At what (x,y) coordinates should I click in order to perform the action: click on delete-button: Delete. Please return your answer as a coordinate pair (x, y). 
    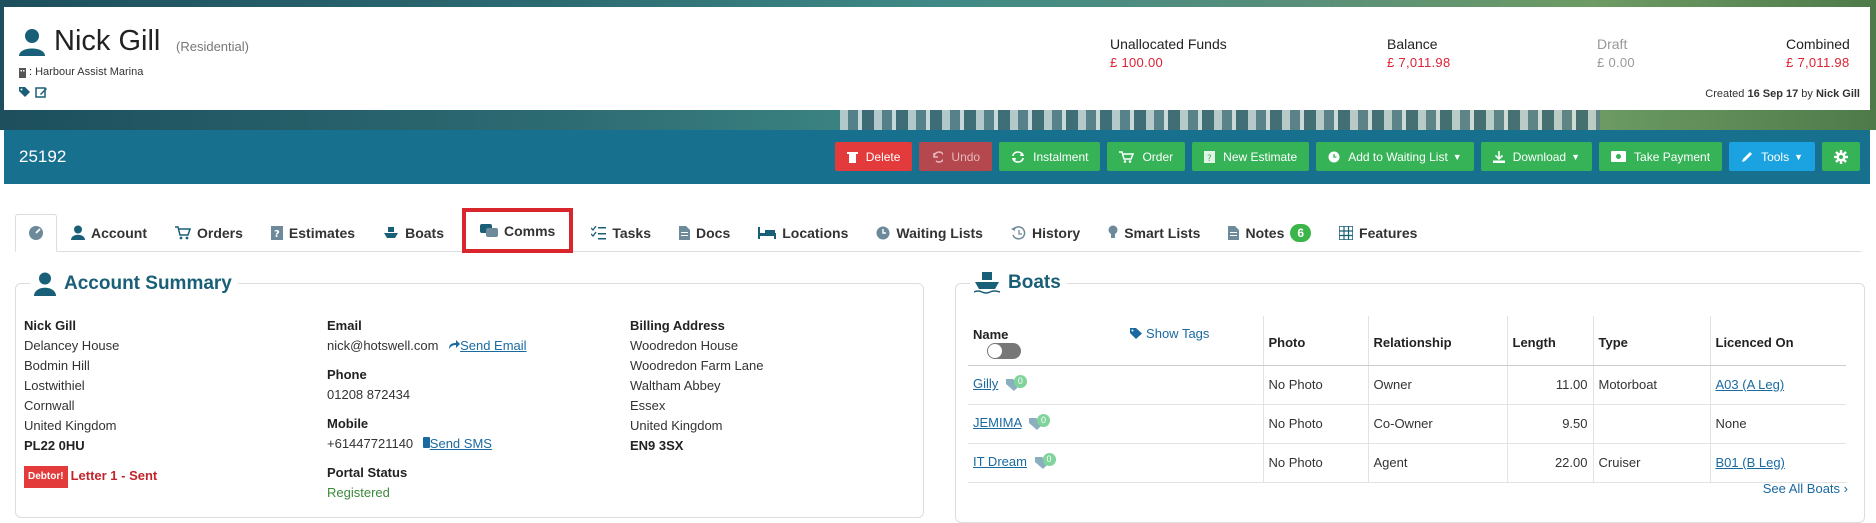
    Looking at the image, I should click on (873, 156).